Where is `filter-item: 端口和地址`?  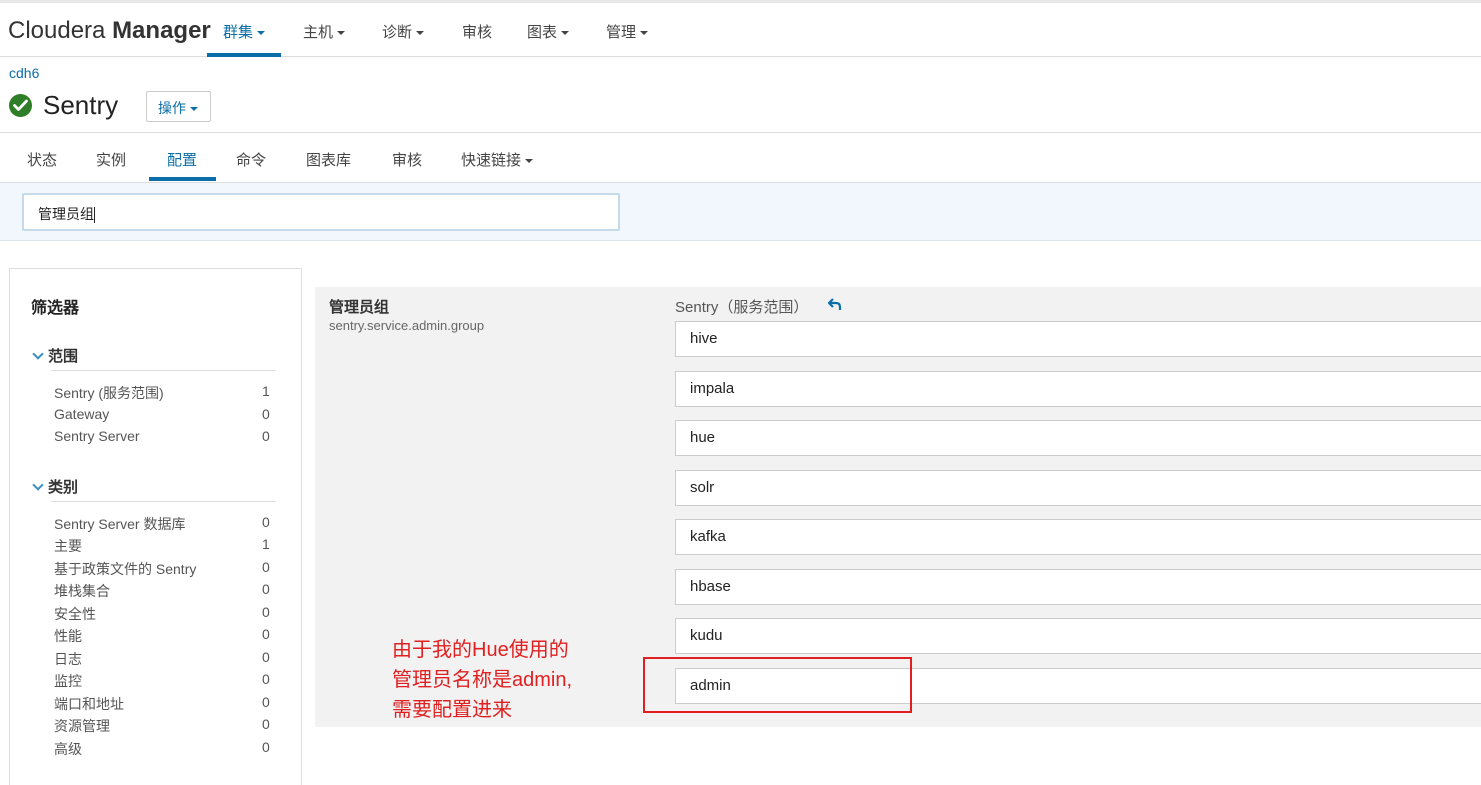 filter-item: 端口和地址 is located at coordinates (89, 704).